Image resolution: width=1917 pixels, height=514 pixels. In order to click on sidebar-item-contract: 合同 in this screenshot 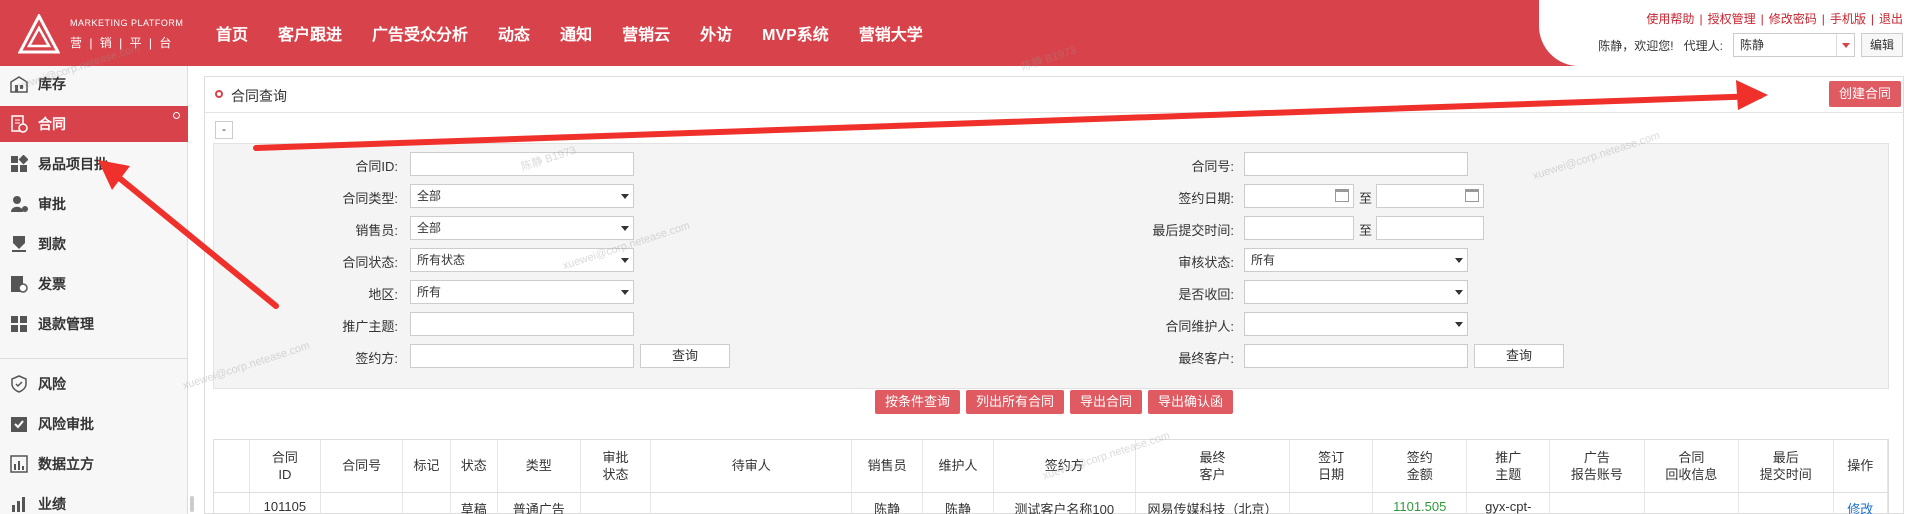, I will do `click(94, 124)`.